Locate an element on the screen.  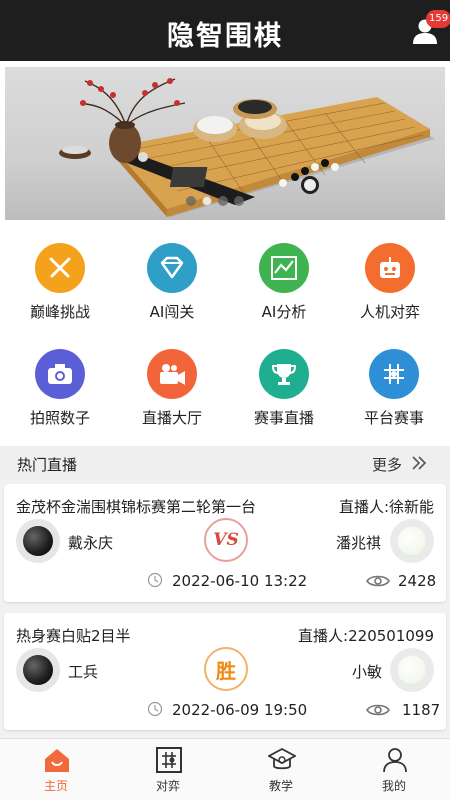
tab-mine: 我的 is located at coordinates (394, 769).